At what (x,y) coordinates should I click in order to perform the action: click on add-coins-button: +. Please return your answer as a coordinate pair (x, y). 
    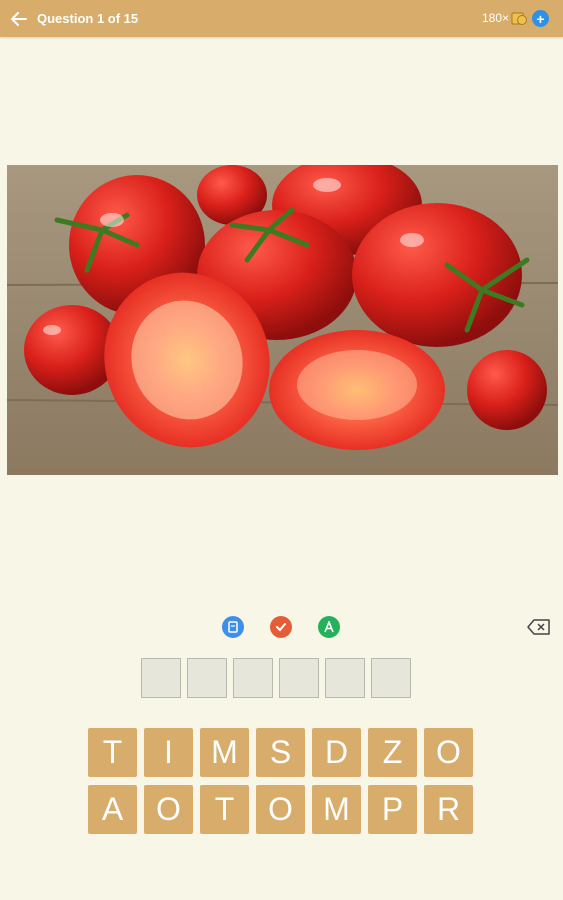
    Looking at the image, I should click on (540, 18).